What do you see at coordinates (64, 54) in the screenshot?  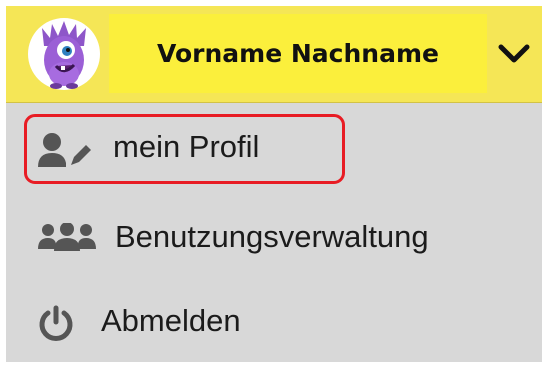 I see `avatar` at bounding box center [64, 54].